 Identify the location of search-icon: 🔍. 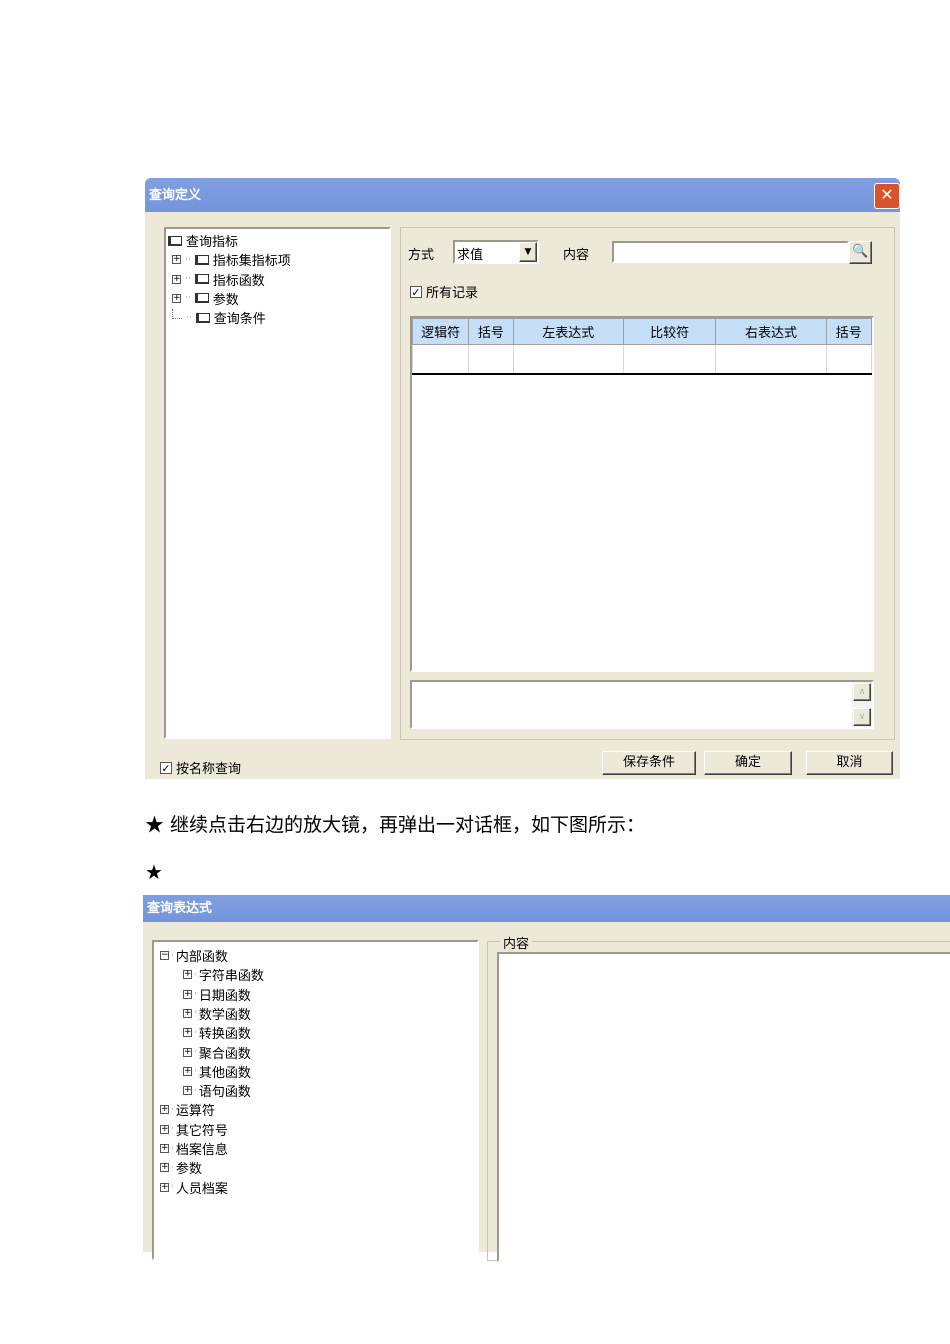
(860, 251).